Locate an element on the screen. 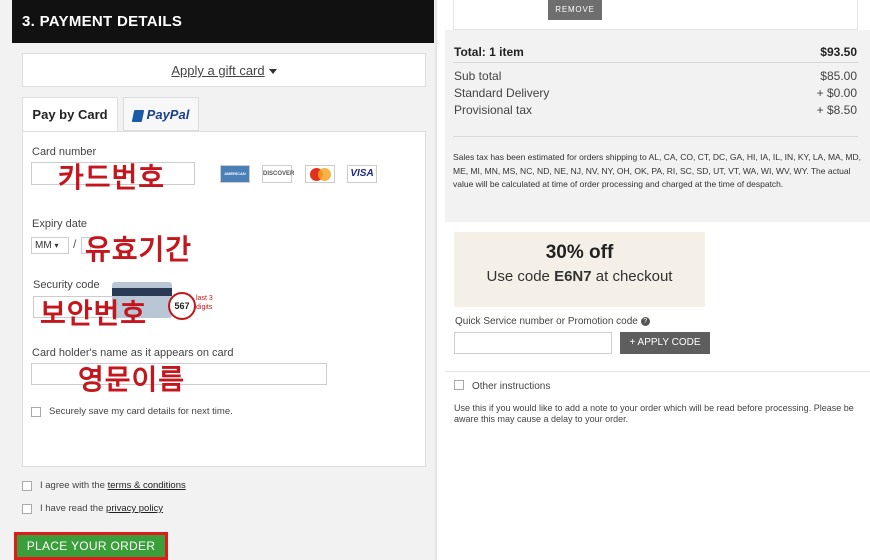 Image resolution: width=870 pixels, height=560 pixels. terms-link: terms & conditions is located at coordinates (147, 485).